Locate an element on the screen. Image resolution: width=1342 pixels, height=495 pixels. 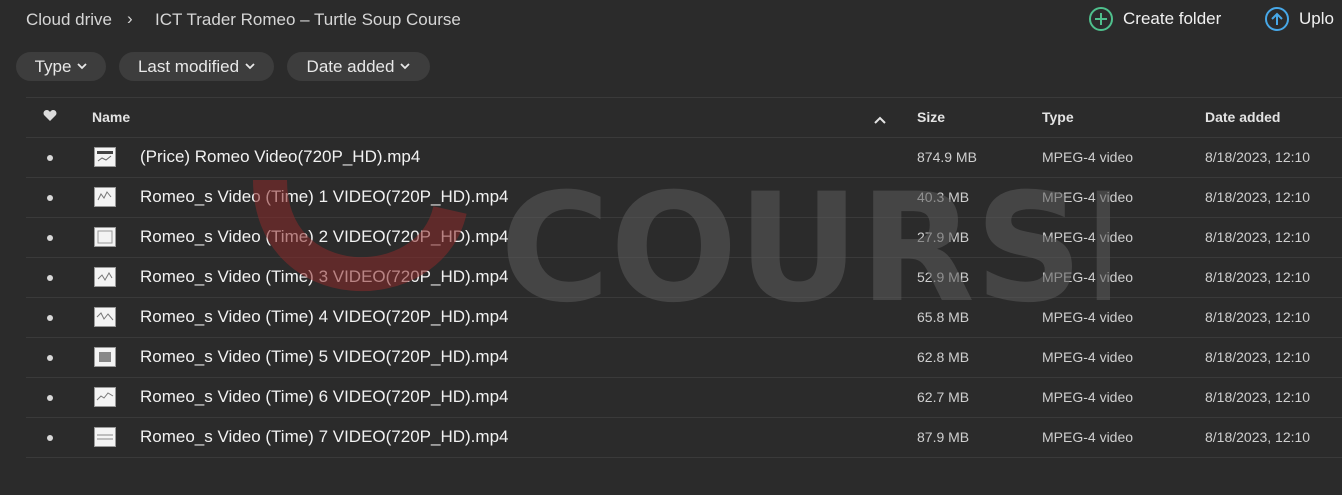
heart-icon is located at coordinates (50, 117).